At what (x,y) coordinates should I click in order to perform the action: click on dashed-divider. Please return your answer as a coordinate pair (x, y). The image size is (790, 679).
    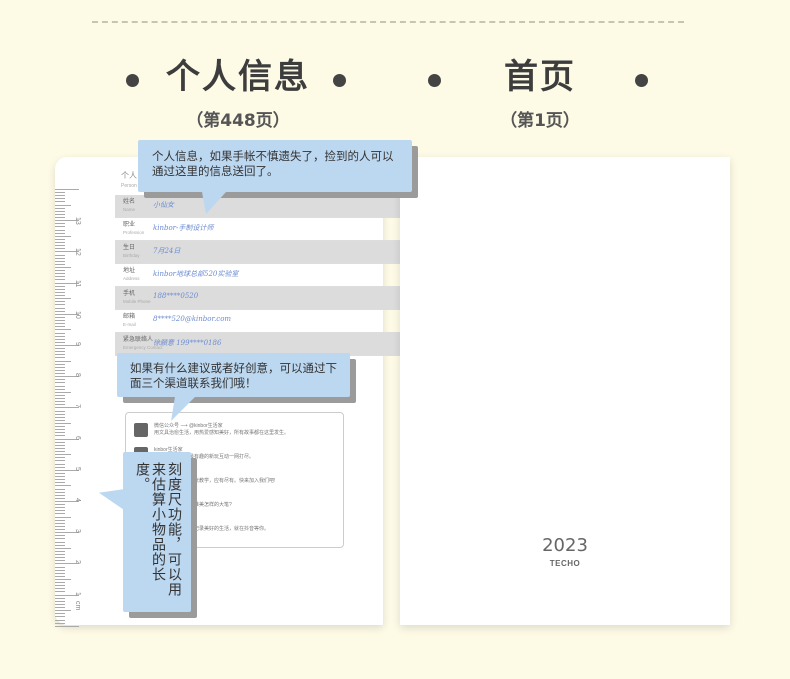
    Looking at the image, I should click on (388, 22).